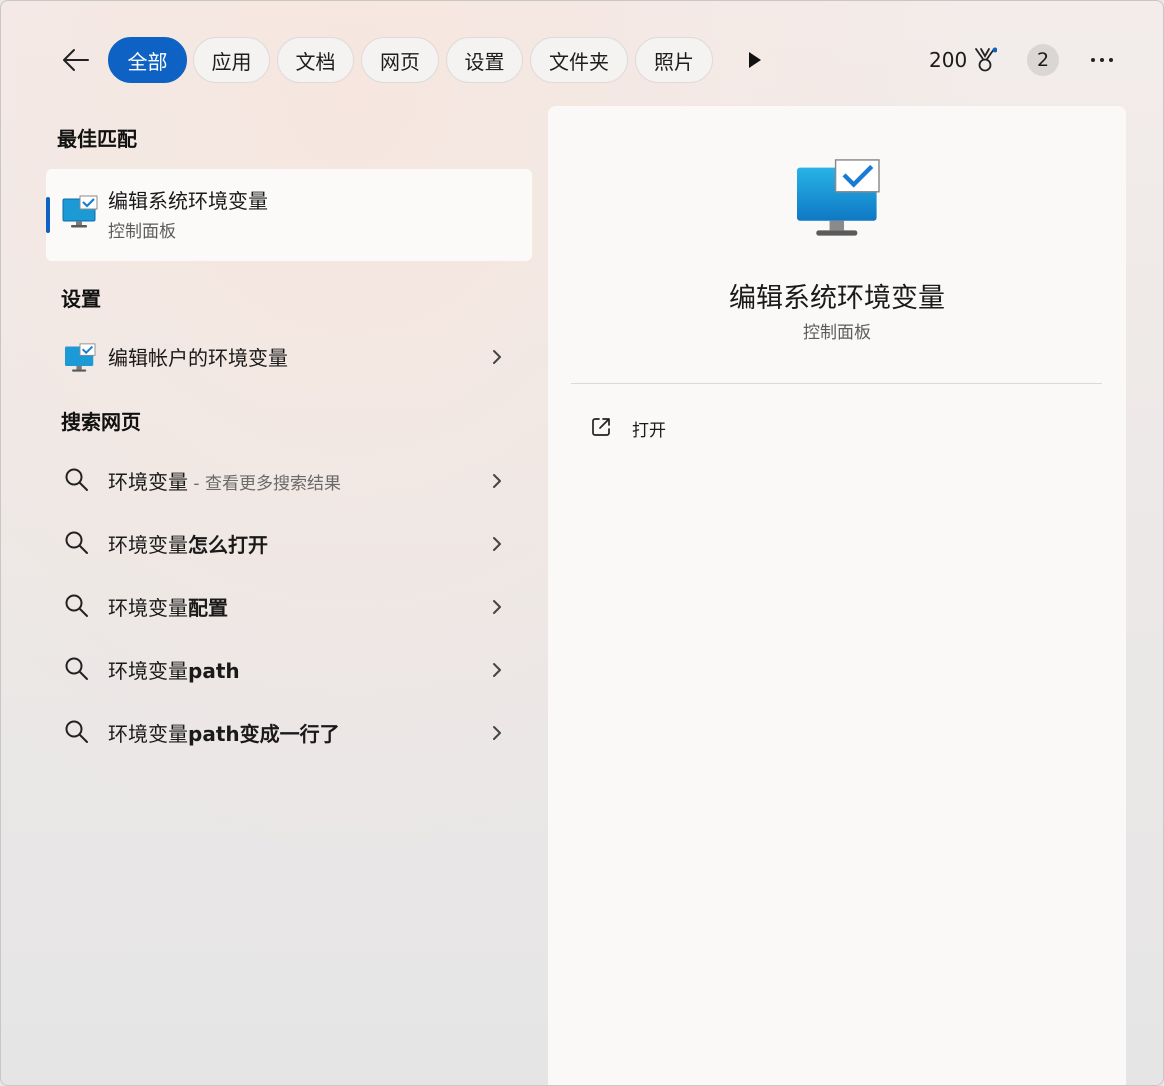 The height and width of the screenshot is (1086, 1164). I want to click on settings-heading: 设置, so click(81, 299).